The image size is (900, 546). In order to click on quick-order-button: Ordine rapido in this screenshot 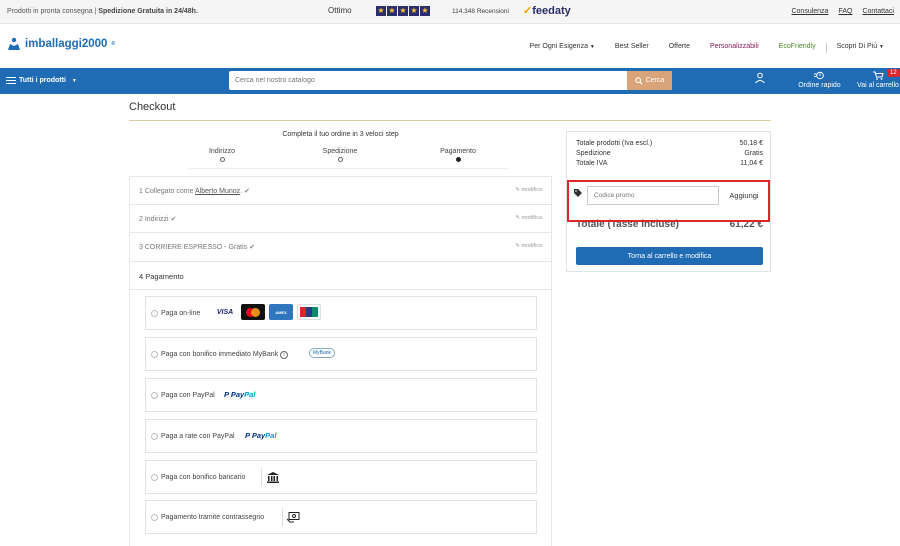, I will do `click(819, 80)`.